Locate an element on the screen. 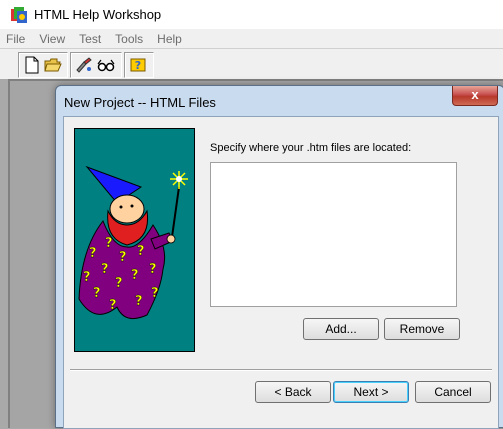 This screenshot has height=429, width=503. menu-test: Test is located at coordinates (90, 39).